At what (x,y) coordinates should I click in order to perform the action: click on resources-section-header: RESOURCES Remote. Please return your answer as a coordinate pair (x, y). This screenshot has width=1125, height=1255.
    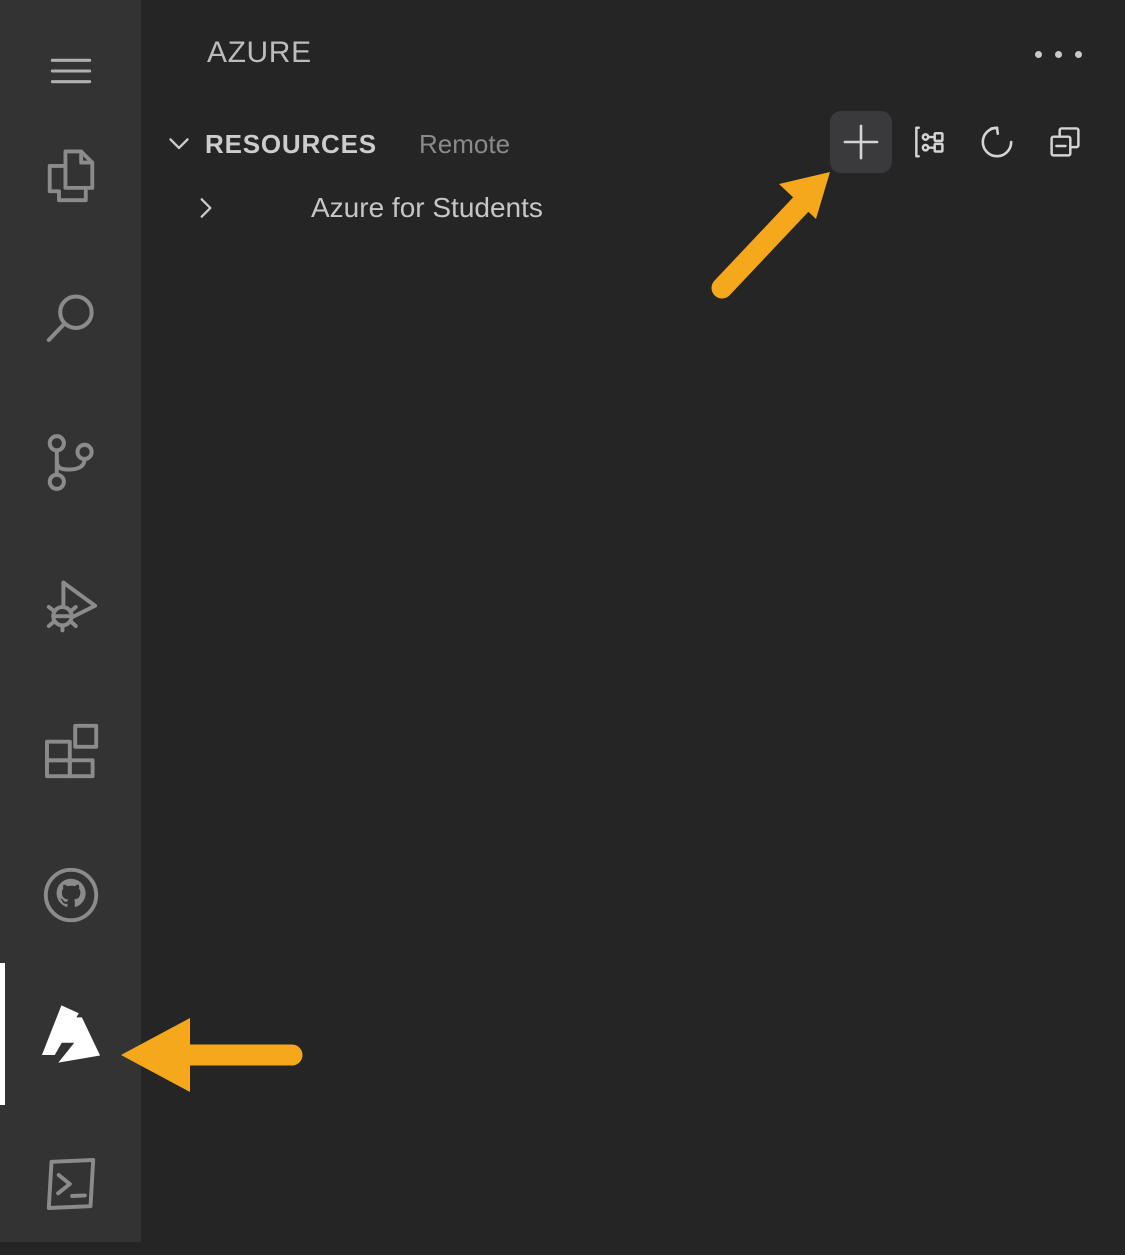
    Looking at the image, I should click on (633, 142).